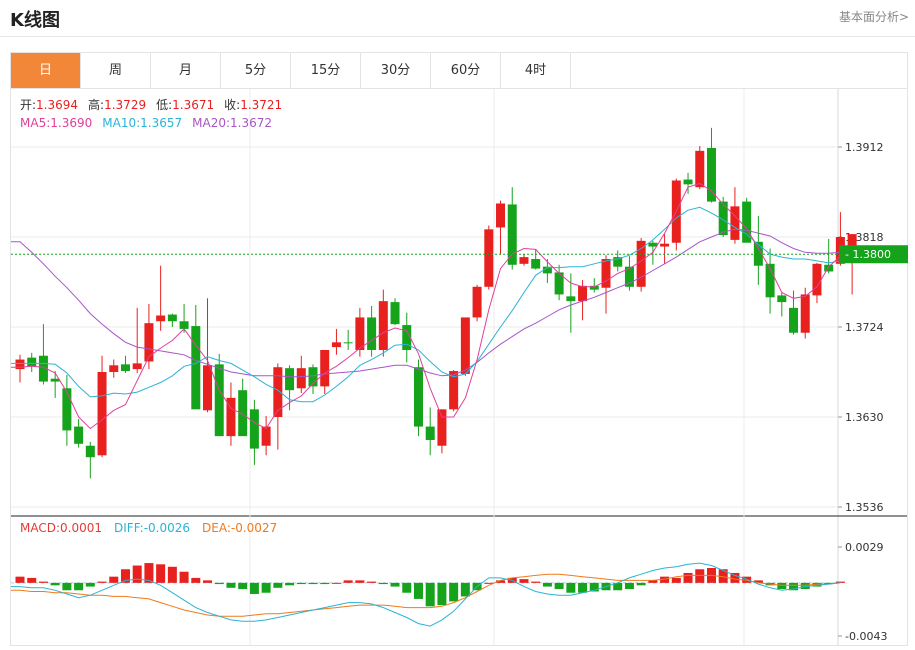 Image resolution: width=915 pixels, height=650 pixels. Describe the element at coordinates (864, 147) in the screenshot. I see `y-tick-label: 1.3912` at that location.